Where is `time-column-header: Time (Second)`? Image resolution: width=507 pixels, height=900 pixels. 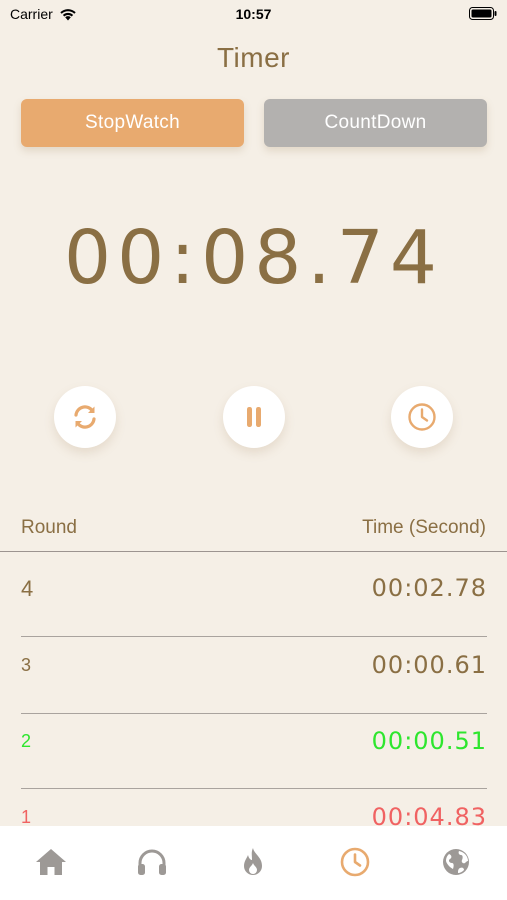
time-column-header: Time (Second) is located at coordinates (424, 527).